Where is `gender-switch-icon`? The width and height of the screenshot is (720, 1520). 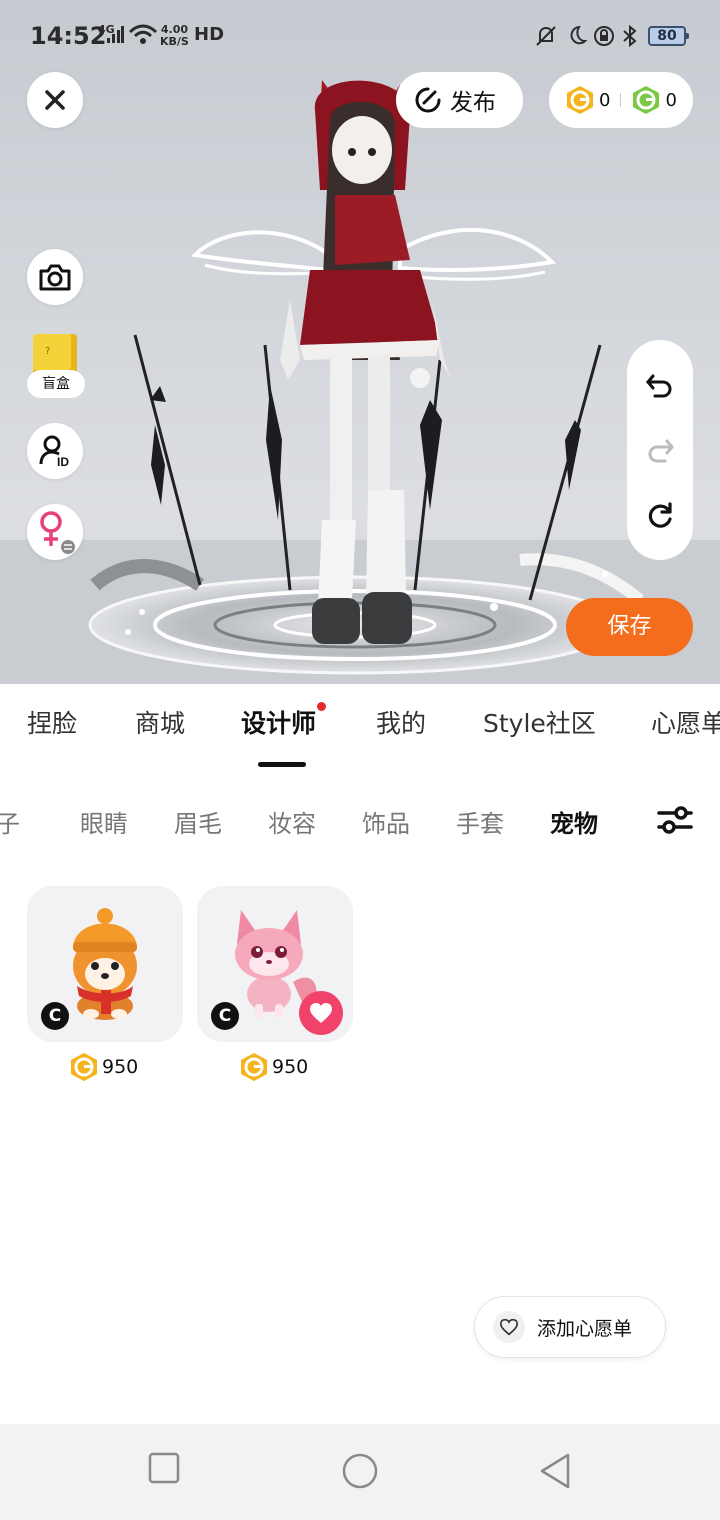
gender-switch-icon is located at coordinates (57, 532).